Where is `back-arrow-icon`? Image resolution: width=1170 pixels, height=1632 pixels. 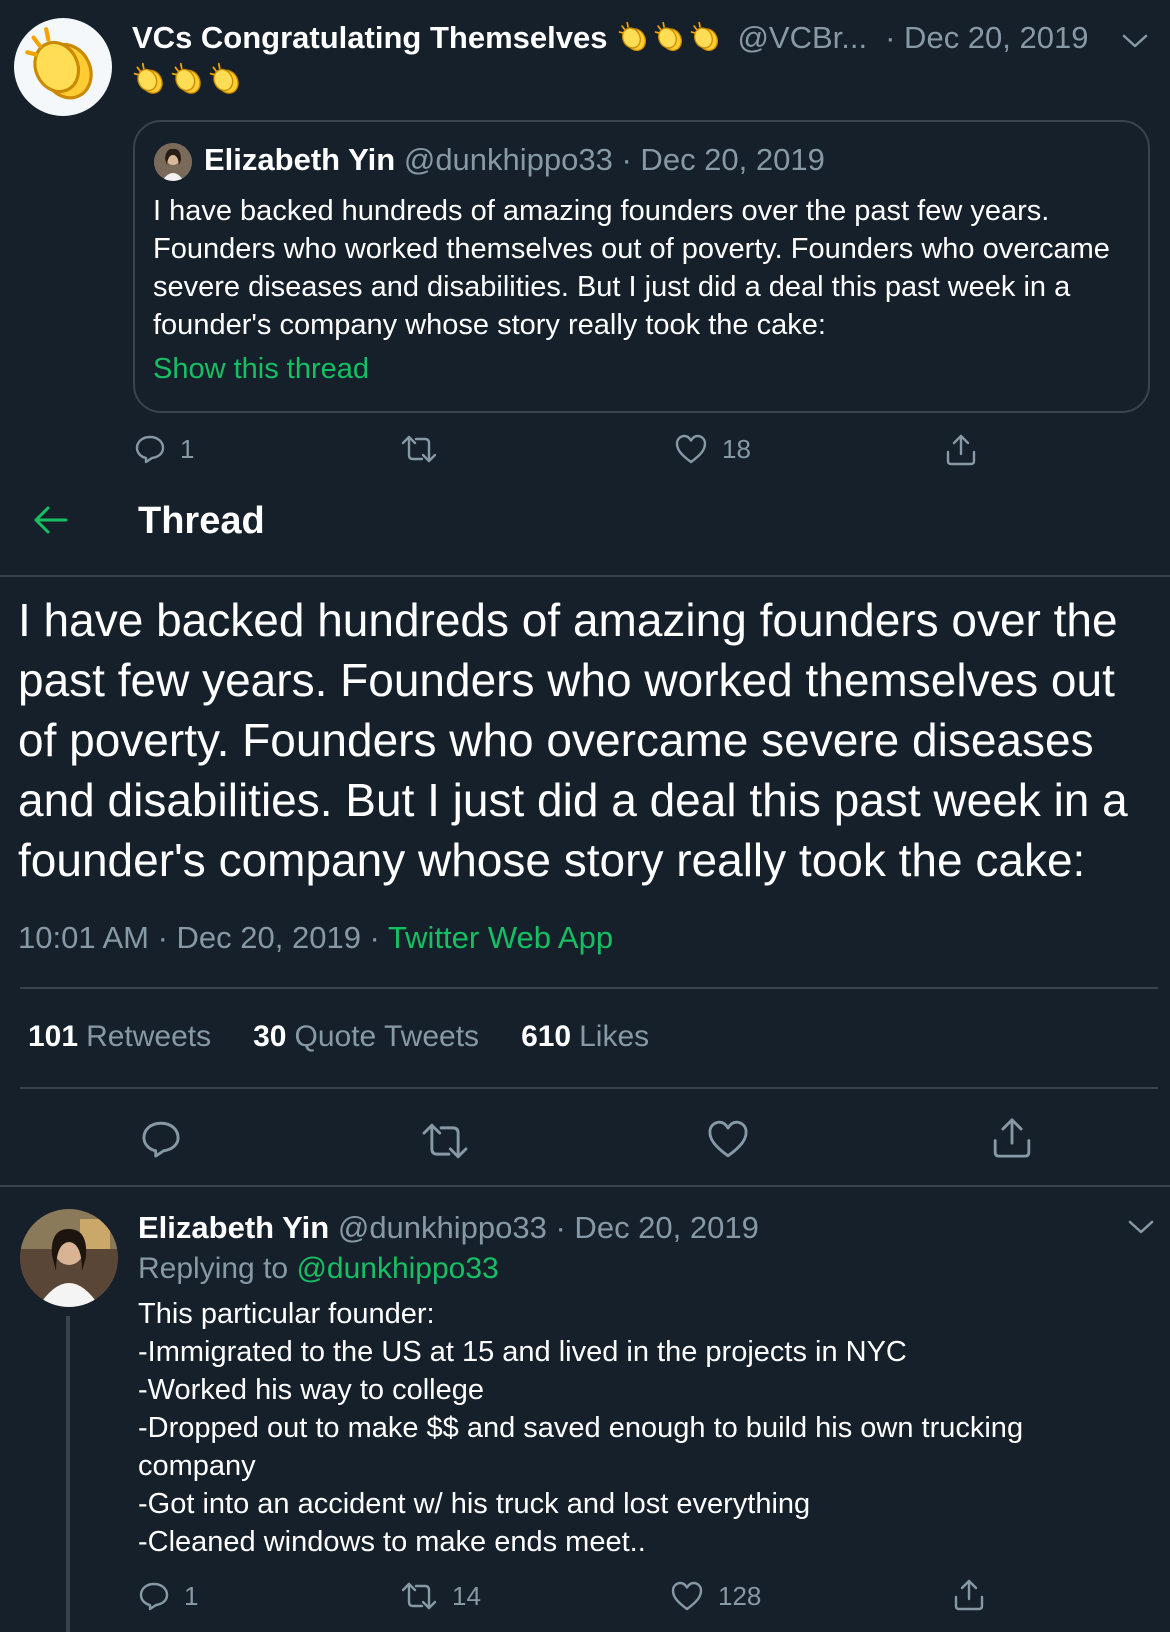
back-arrow-icon is located at coordinates (50, 520).